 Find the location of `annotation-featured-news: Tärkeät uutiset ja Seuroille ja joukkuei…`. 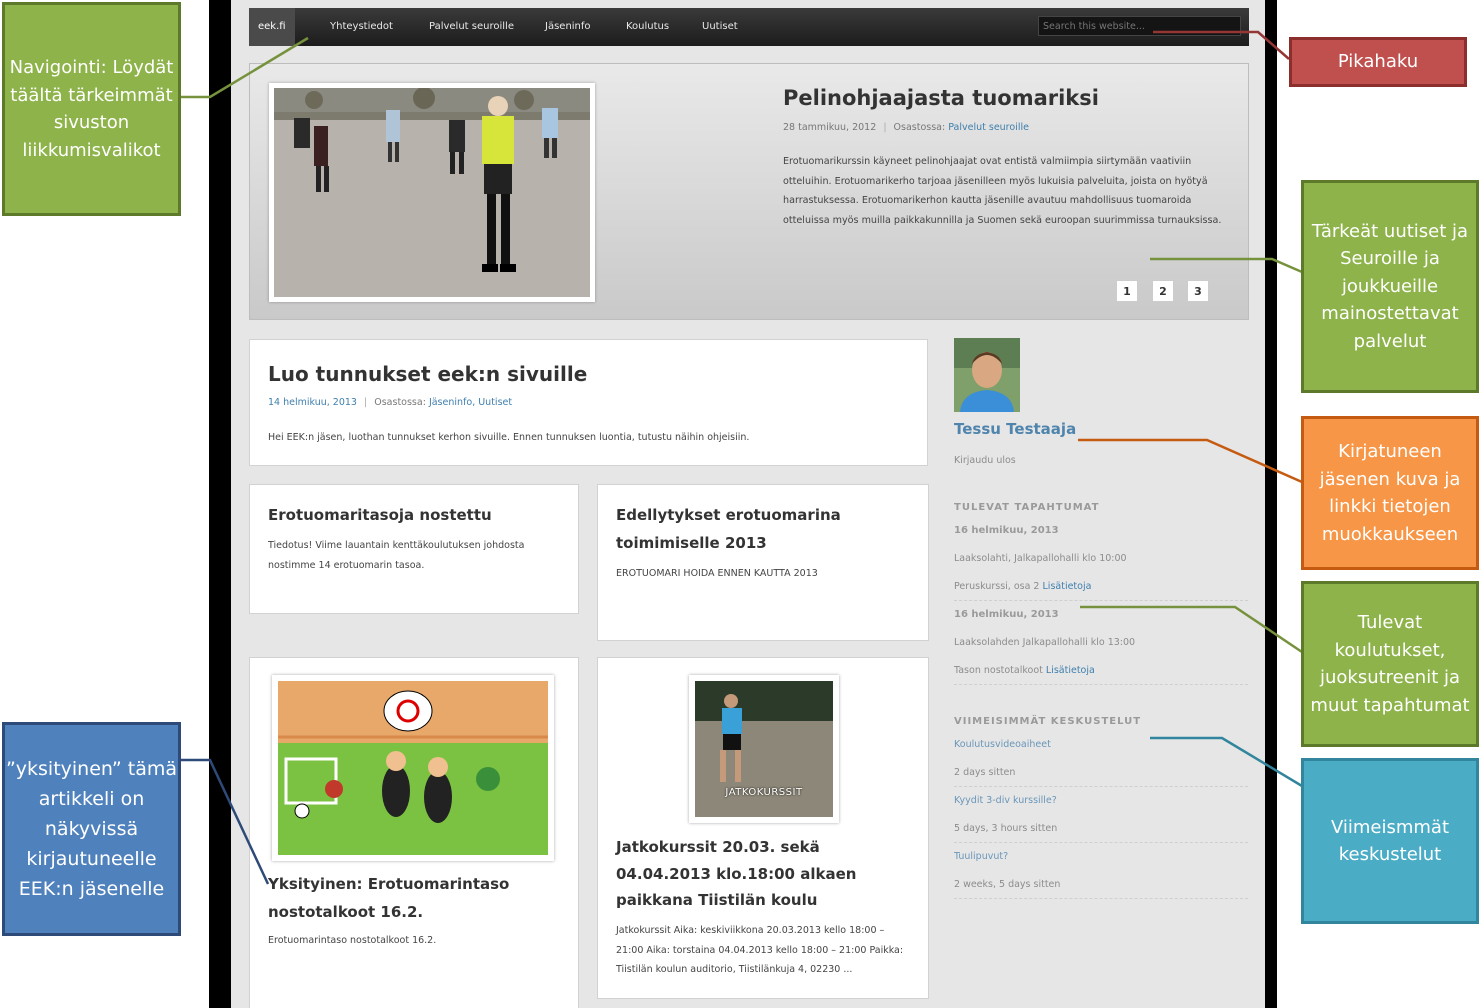

annotation-featured-news: Tärkeät uutiset ja Seuroille ja joukkuei… is located at coordinates (1390, 286).